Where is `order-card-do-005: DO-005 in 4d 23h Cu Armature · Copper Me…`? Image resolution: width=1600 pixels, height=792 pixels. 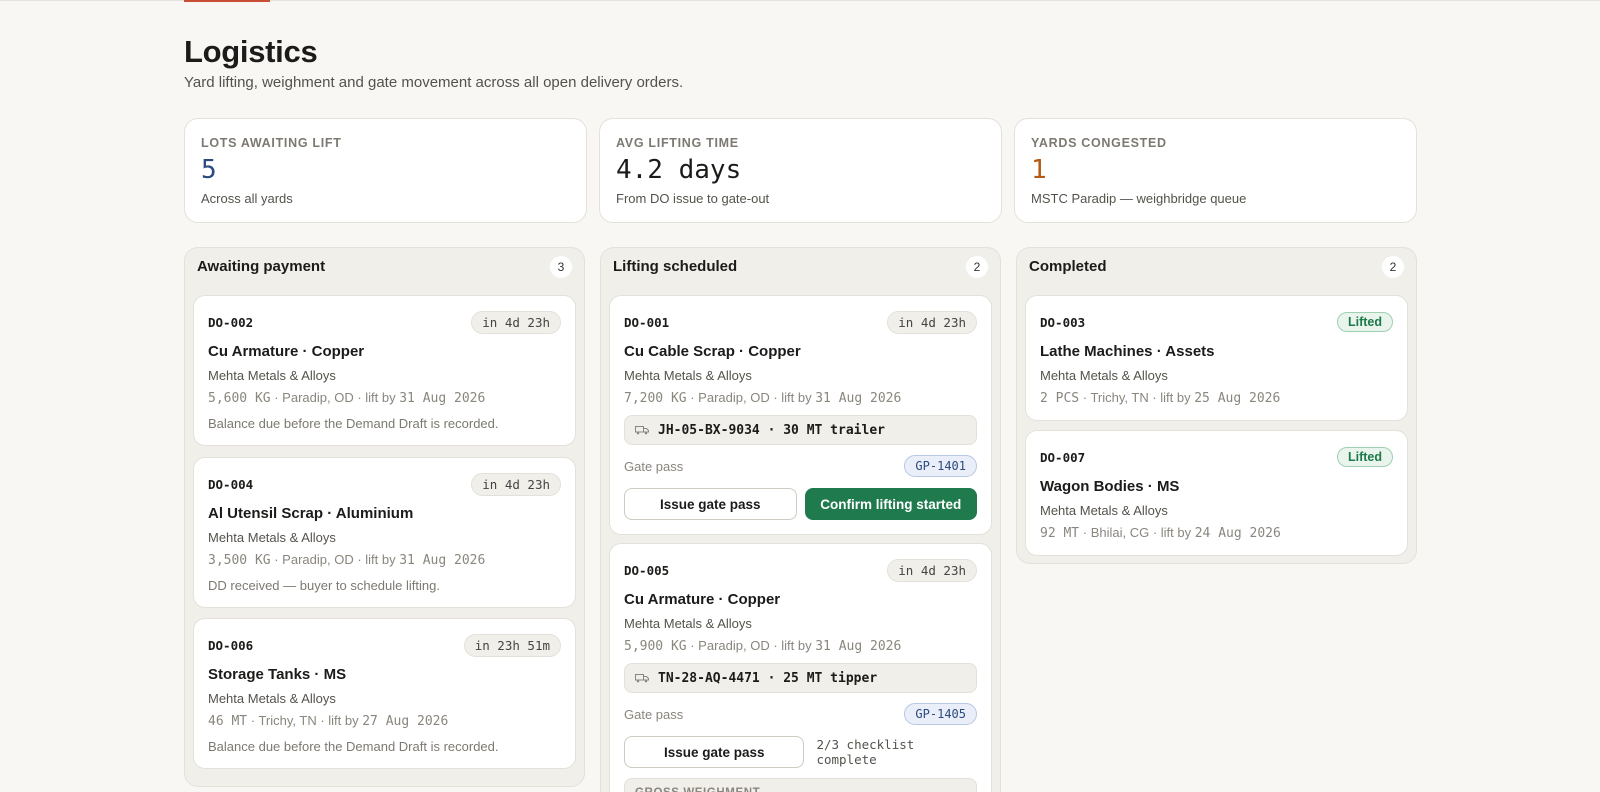 order-card-do-005: DO-005 in 4d 23h Cu Armature · Copper Me… is located at coordinates (800, 667).